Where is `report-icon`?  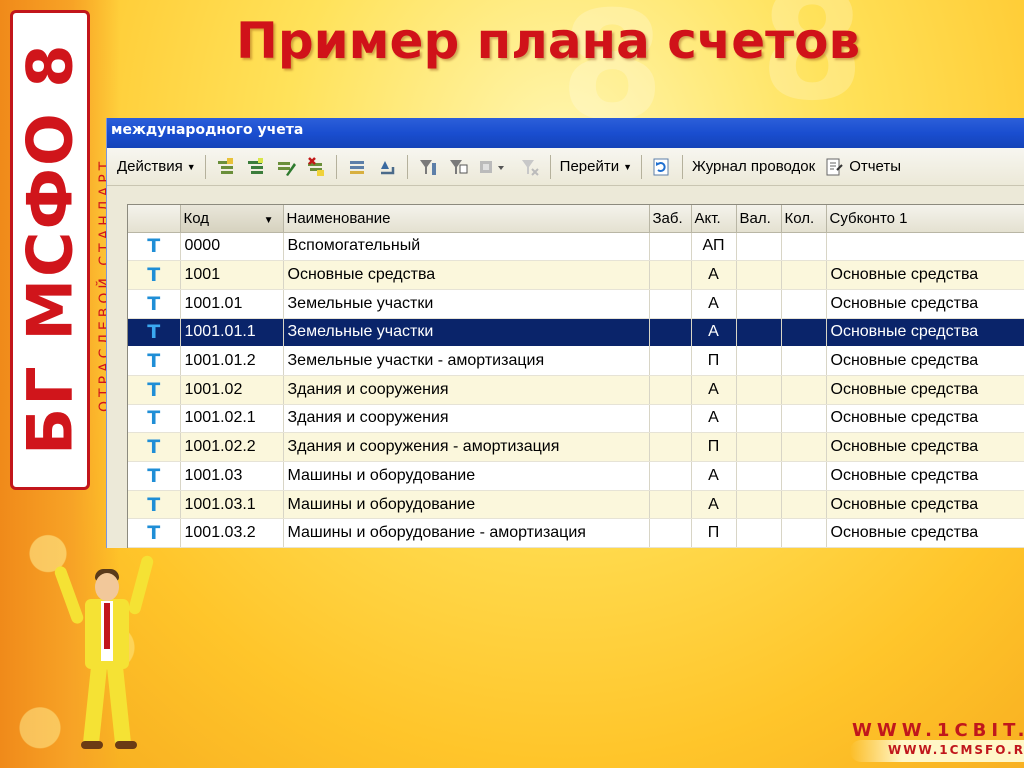 report-icon is located at coordinates (834, 167).